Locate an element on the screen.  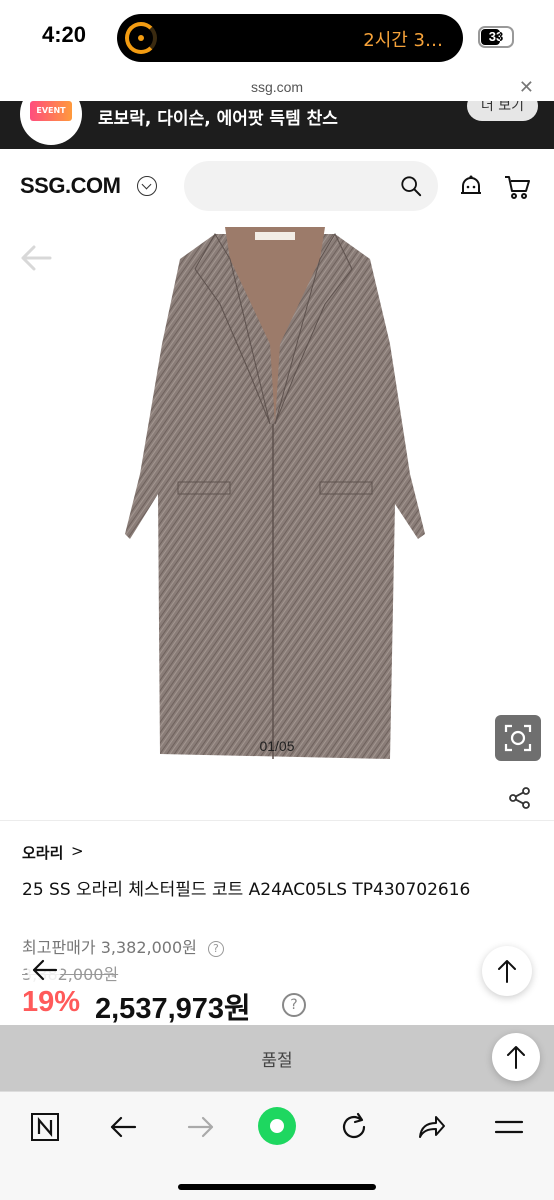
cart-icon is located at coordinates (517, 187).